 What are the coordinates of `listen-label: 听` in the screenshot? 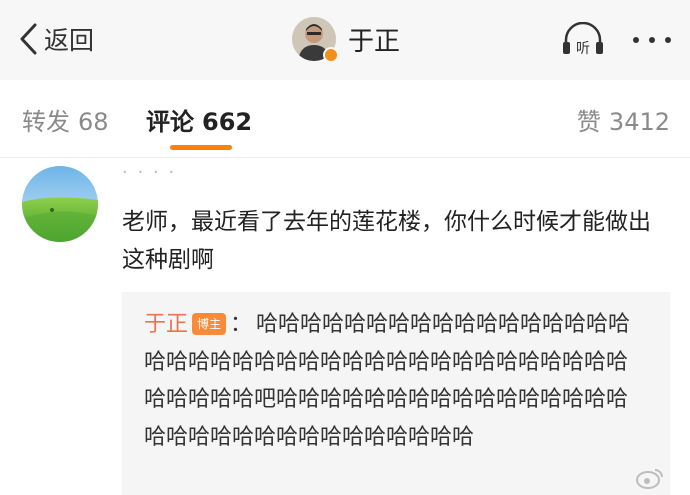 It's located at (583, 49).